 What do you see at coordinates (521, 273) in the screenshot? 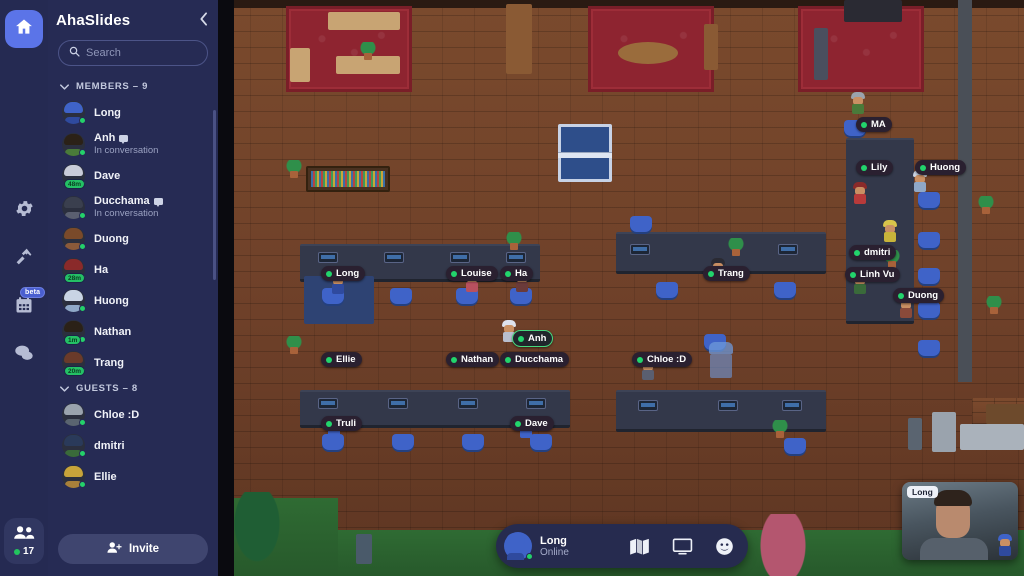
I see `map-name-tag-label: Ha` at bounding box center [521, 273].